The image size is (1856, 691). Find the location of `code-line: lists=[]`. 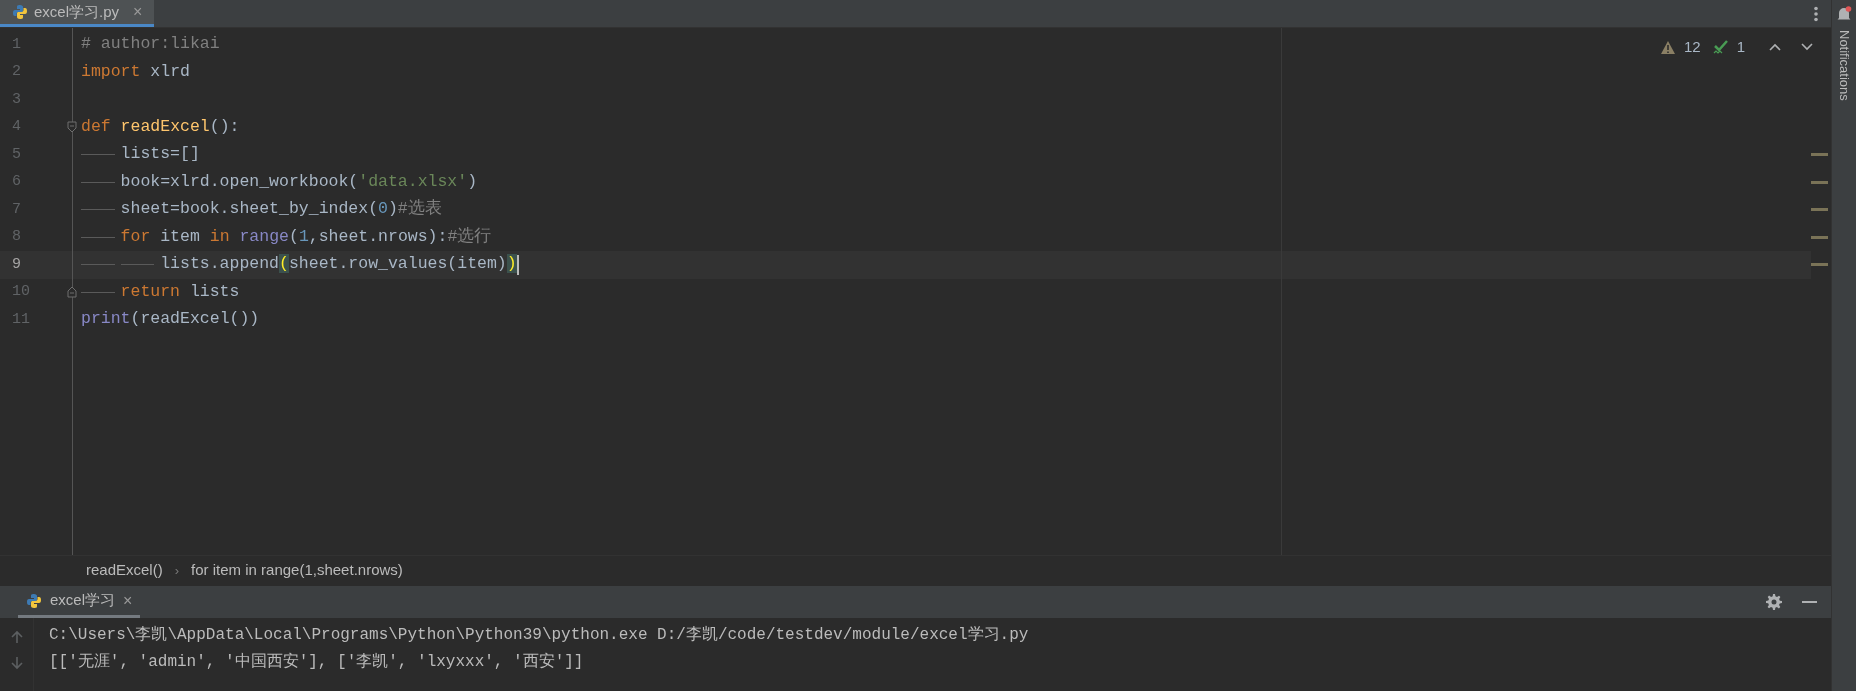

code-line: lists=[] is located at coordinates (160, 154).